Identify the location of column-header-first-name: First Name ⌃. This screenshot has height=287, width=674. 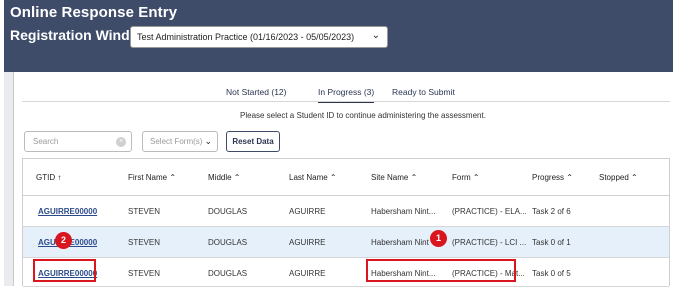
(152, 177).